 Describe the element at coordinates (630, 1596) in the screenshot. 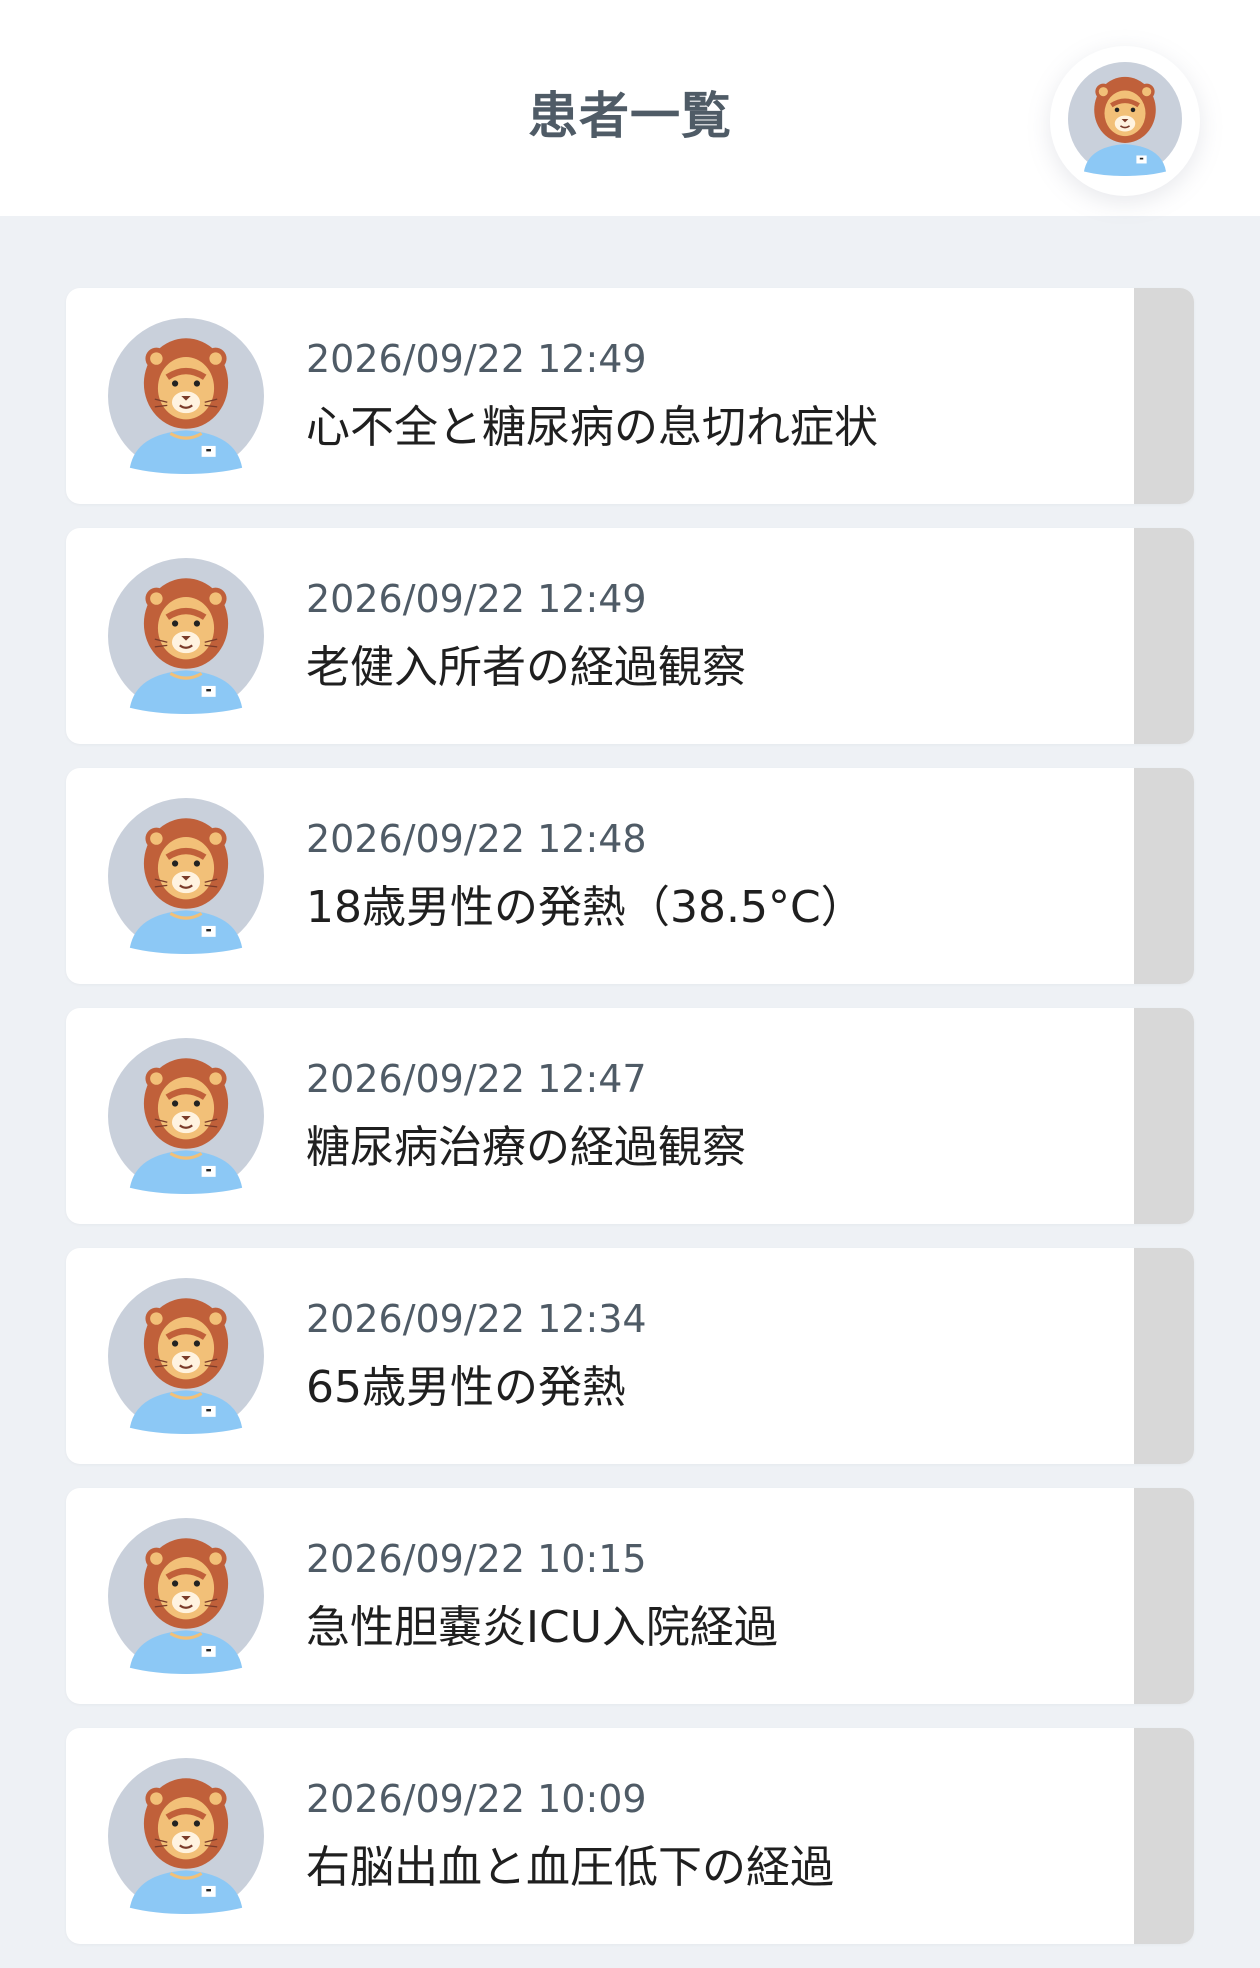

I see `patient-card: 2026/09/22 10:15 急性胆嚢炎ICU入院経過` at that location.